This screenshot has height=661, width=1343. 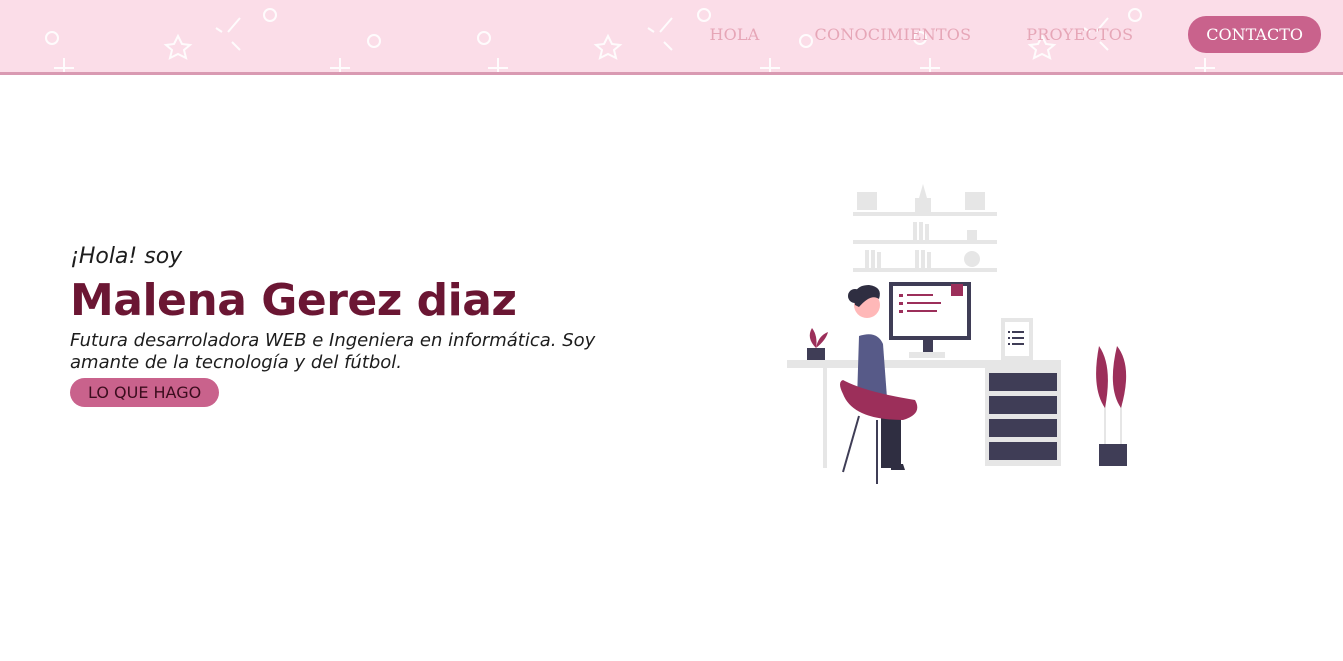 I want to click on nav-link-proyectos: PROYECTOS, so click(x=1079, y=34).